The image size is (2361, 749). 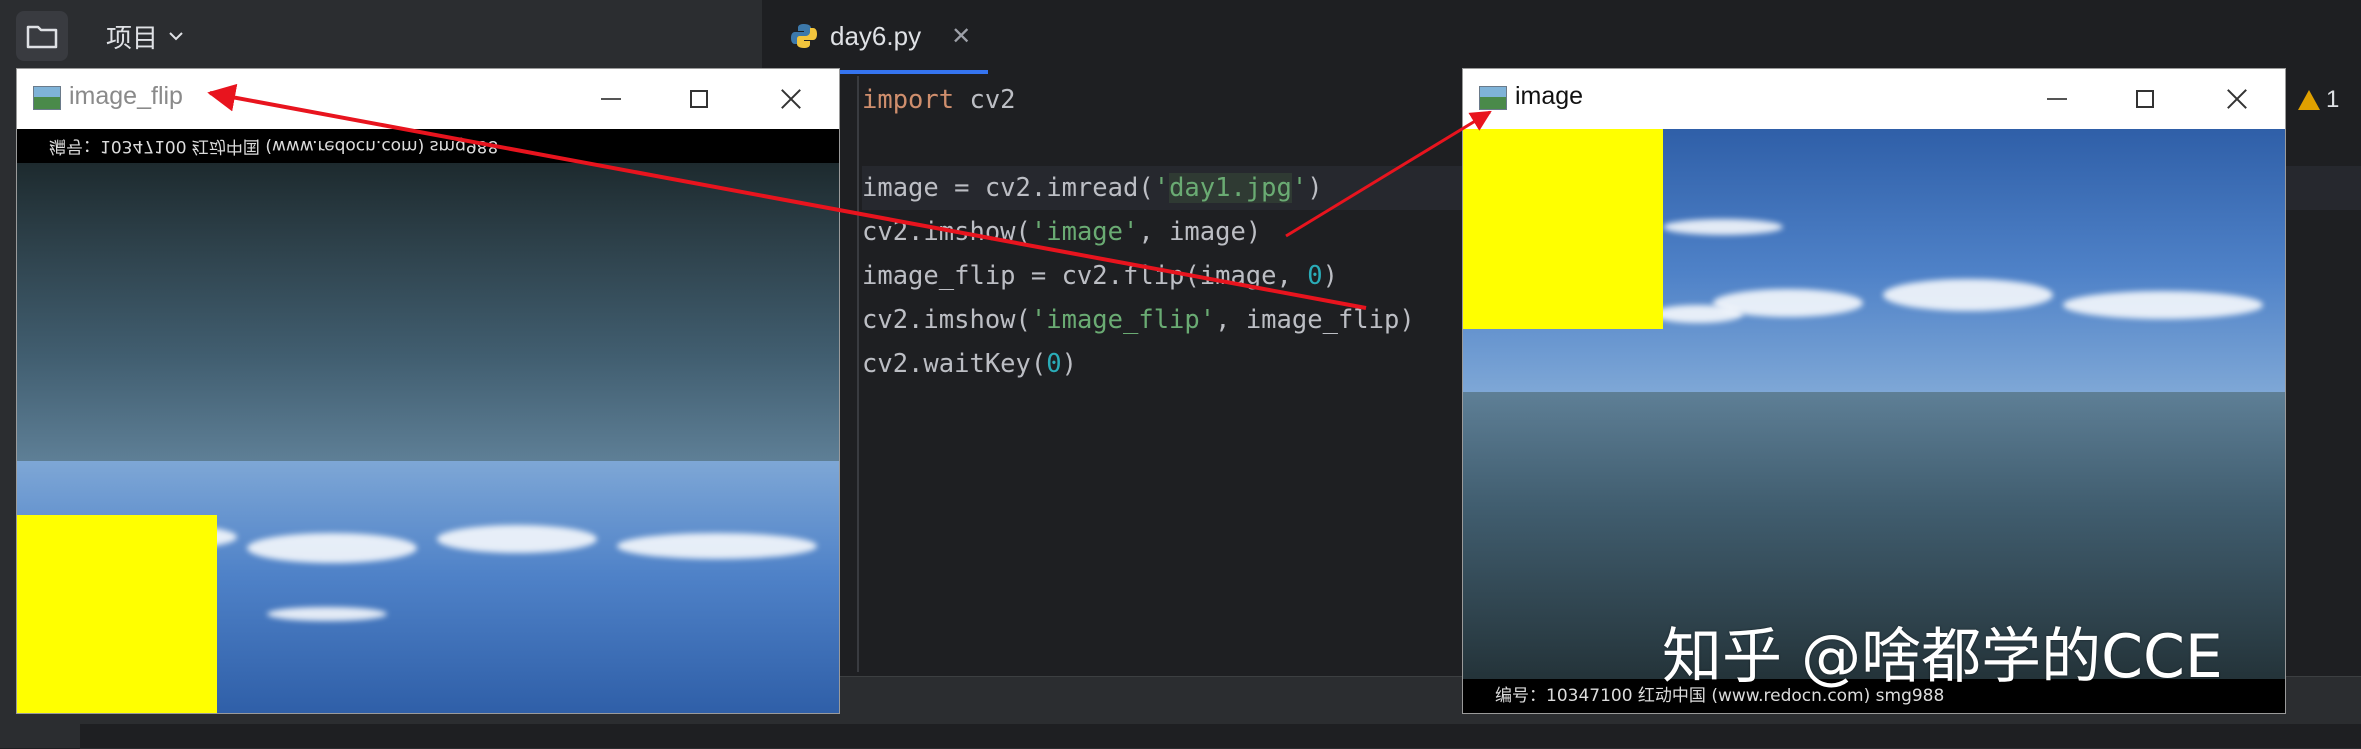 What do you see at coordinates (961, 36) in the screenshot?
I see `close-tab-icon: ✕` at bounding box center [961, 36].